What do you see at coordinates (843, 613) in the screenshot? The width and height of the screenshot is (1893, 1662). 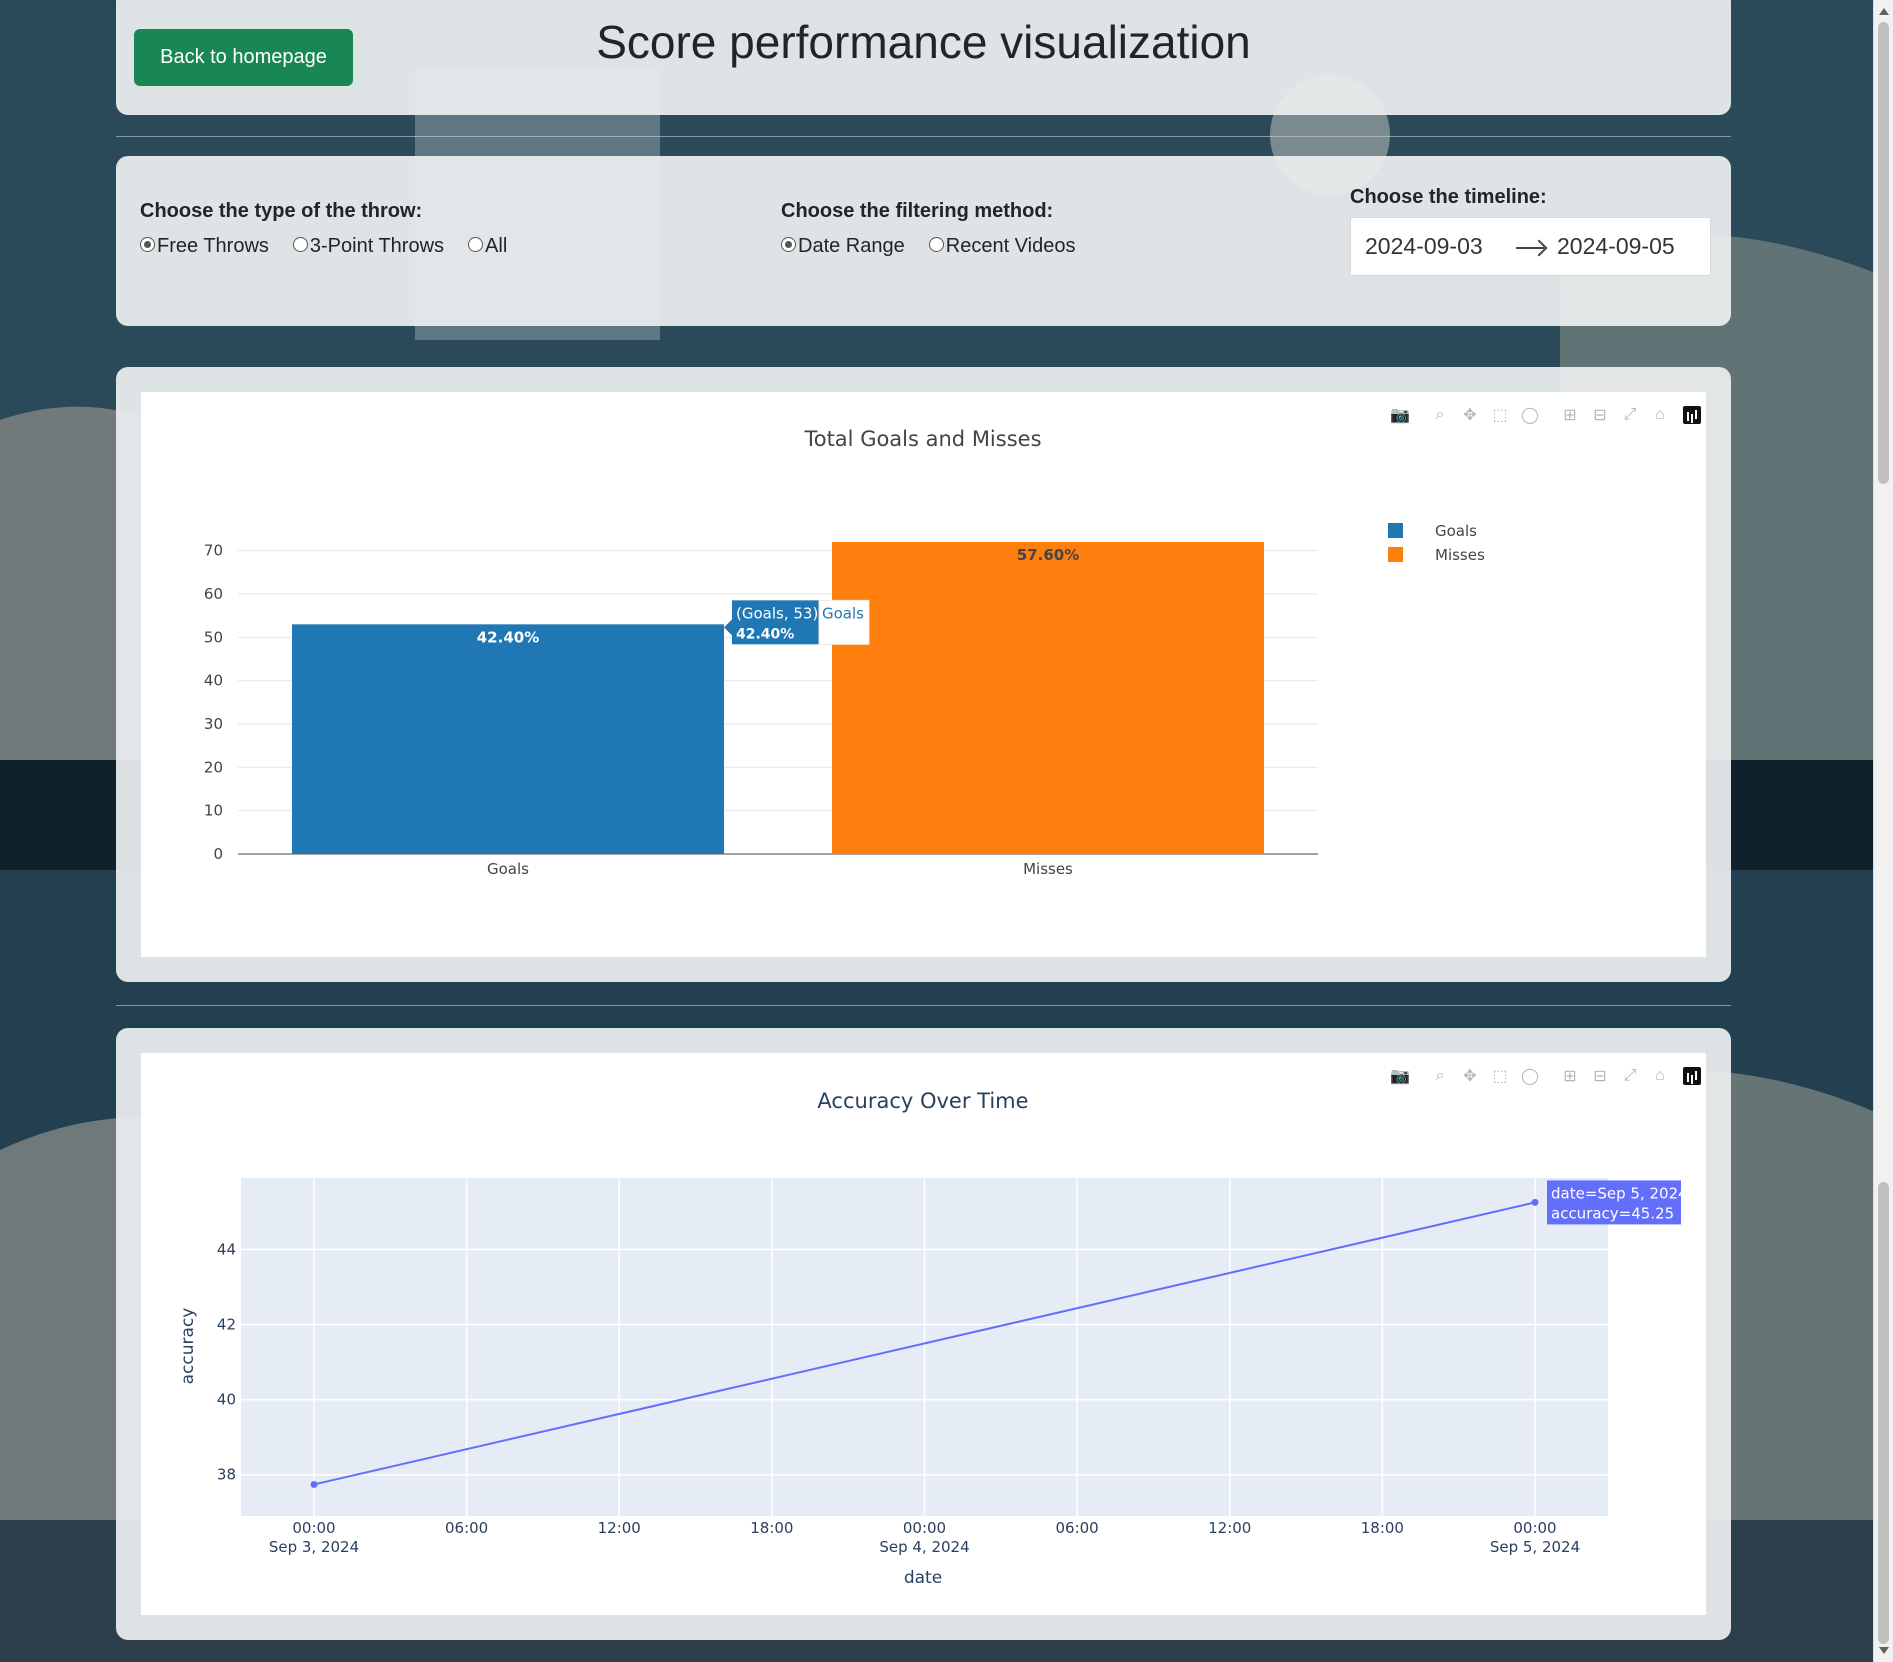 I see `tooltip-name: Goals` at bounding box center [843, 613].